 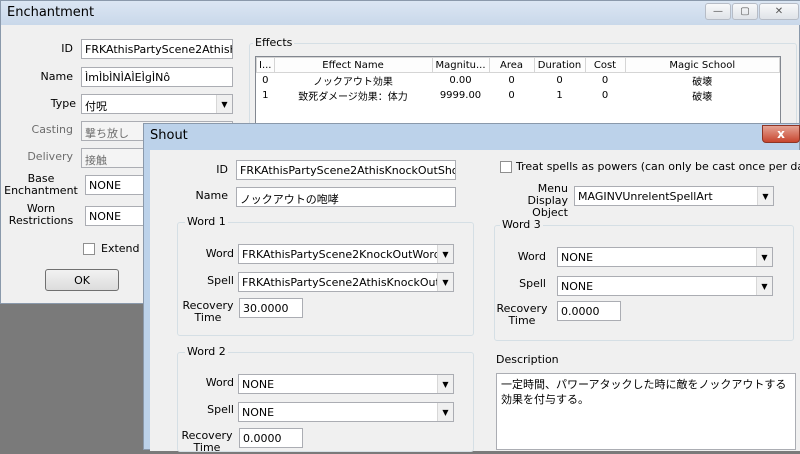 I want to click on table-row: 1 致死ダメージ効果：体力 9999.00 0 1 0 破壊, so click(x=518, y=95).